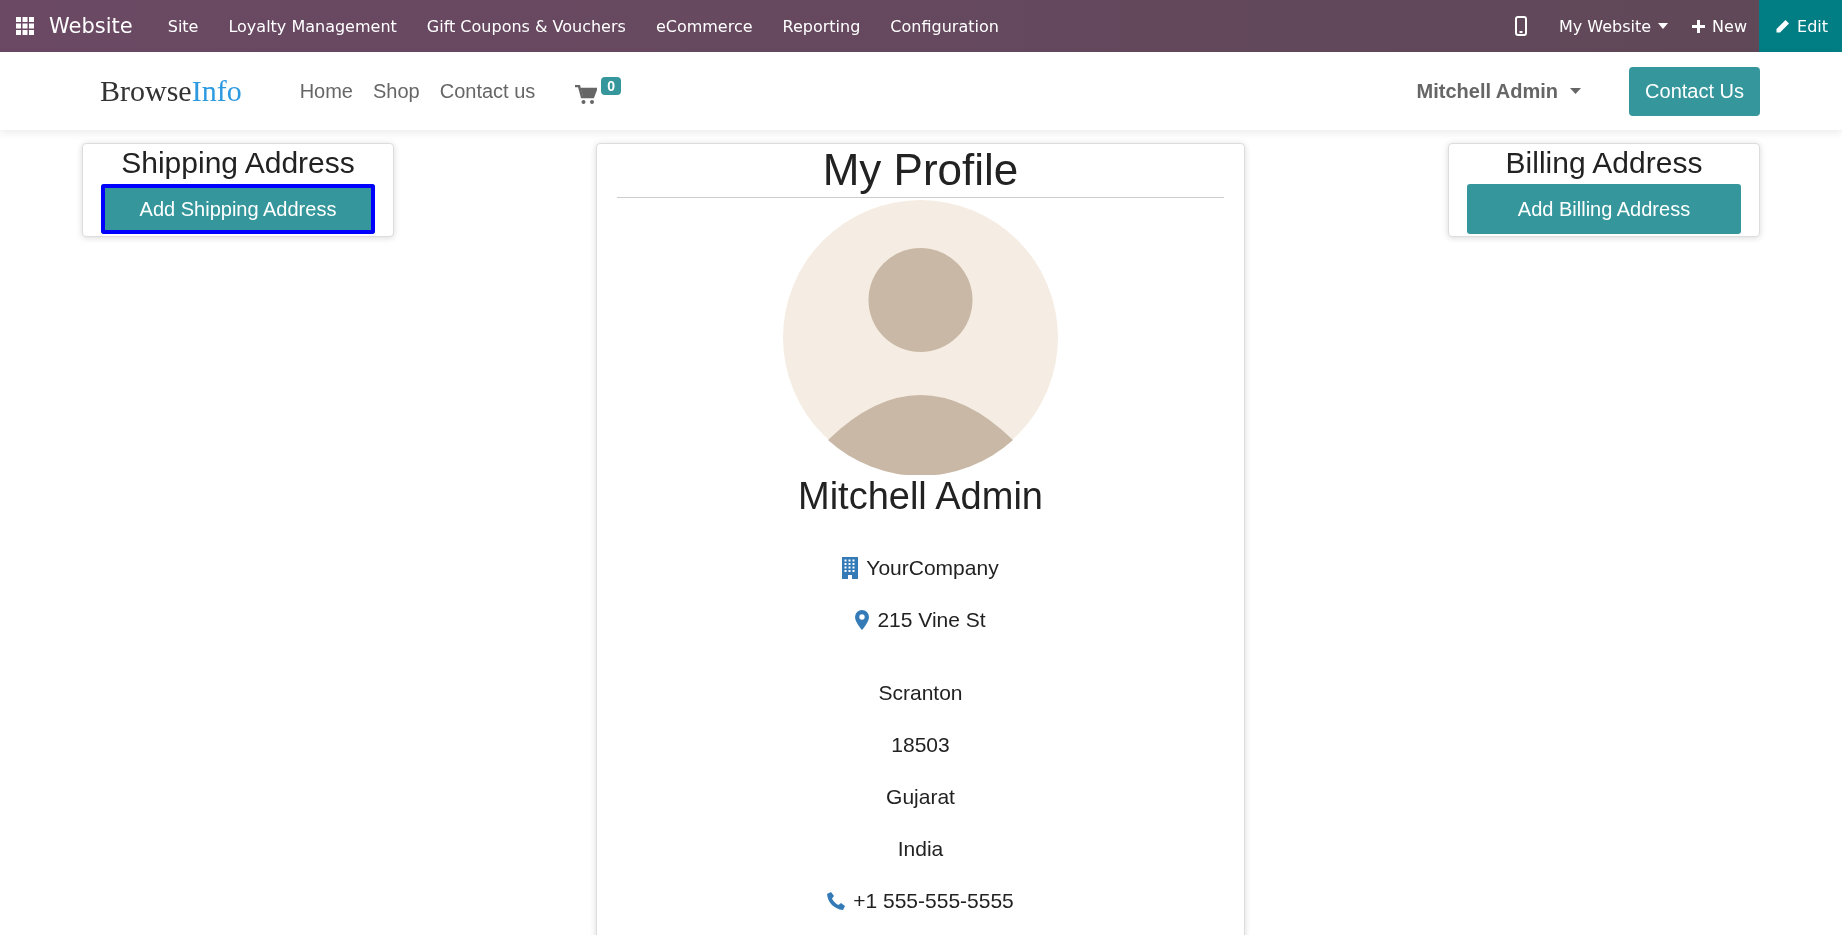 Image resolution: width=1842 pixels, height=935 pixels. Describe the element at coordinates (920, 692) in the screenshot. I see `profile-detail: Scranton` at that location.